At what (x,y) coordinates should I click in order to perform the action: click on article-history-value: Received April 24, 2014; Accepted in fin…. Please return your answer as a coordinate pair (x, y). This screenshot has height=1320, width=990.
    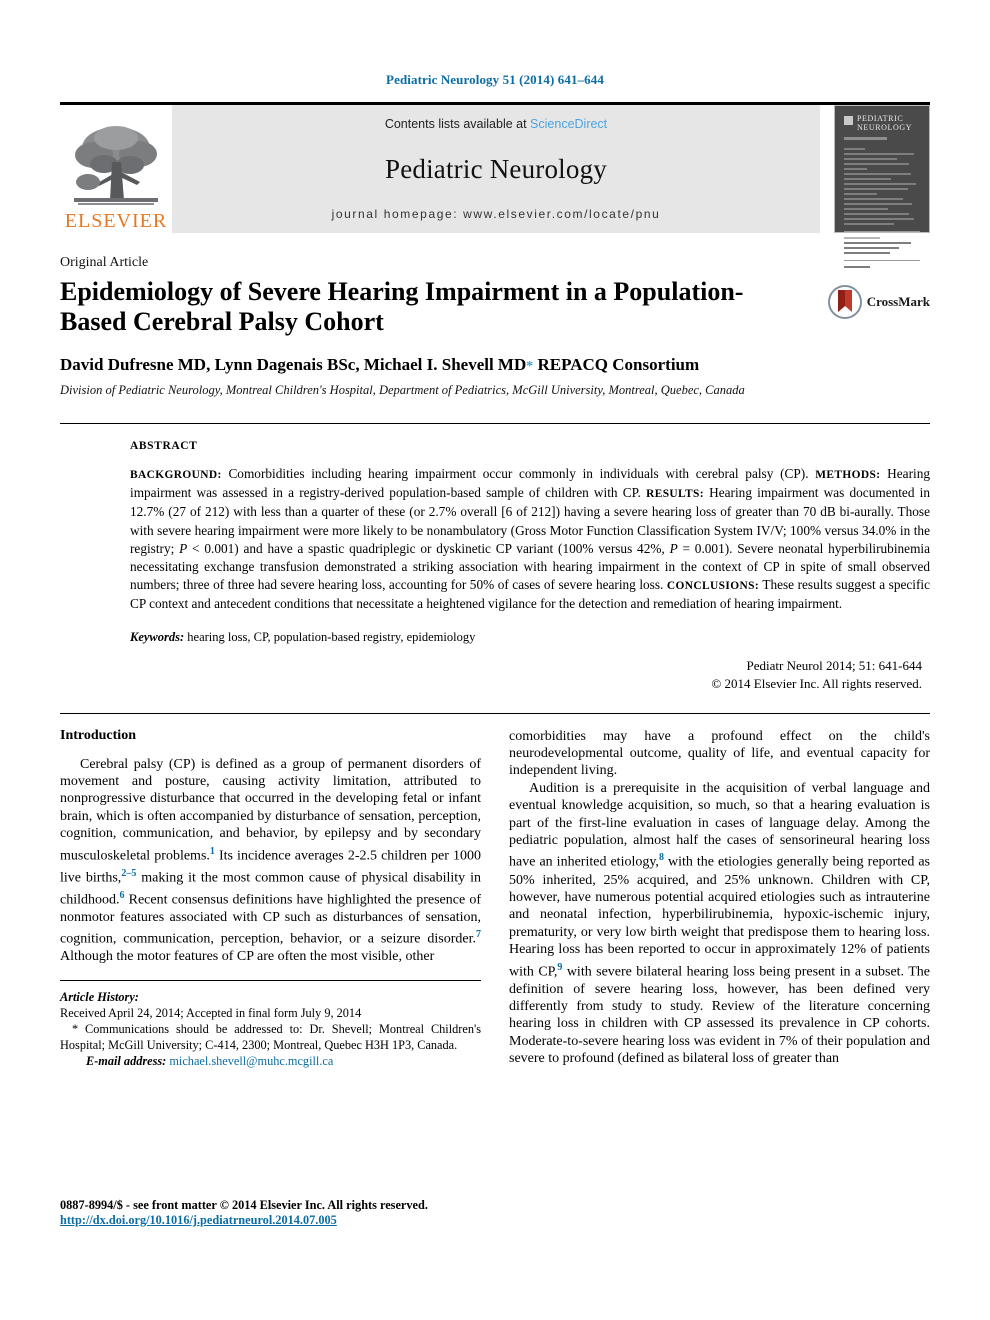
    Looking at the image, I should click on (211, 1012).